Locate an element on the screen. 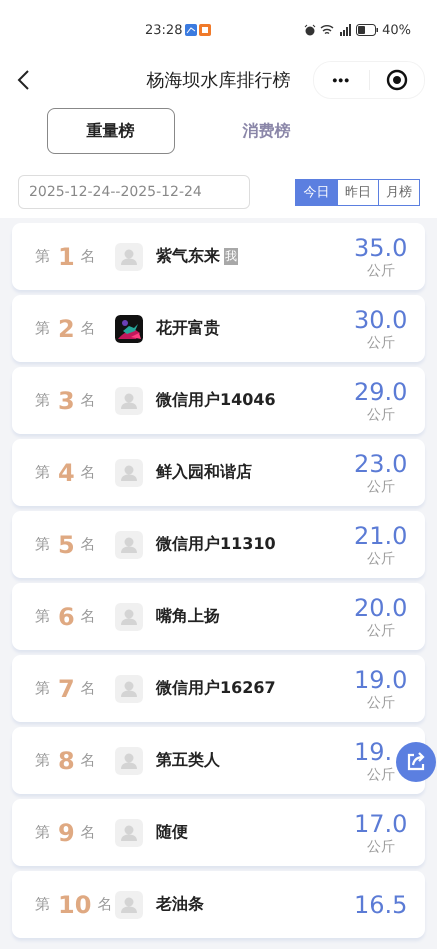 Image resolution: width=437 pixels, height=949 pixels. rank-number: 6 is located at coordinates (66, 616).